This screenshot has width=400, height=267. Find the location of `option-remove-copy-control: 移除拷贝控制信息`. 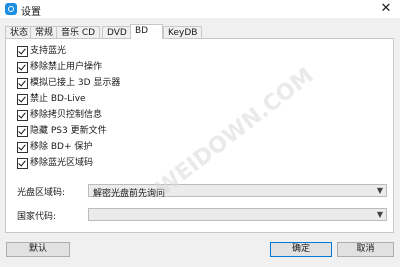

option-remove-copy-control: 移除拷贝控制信息 is located at coordinates (59, 115).